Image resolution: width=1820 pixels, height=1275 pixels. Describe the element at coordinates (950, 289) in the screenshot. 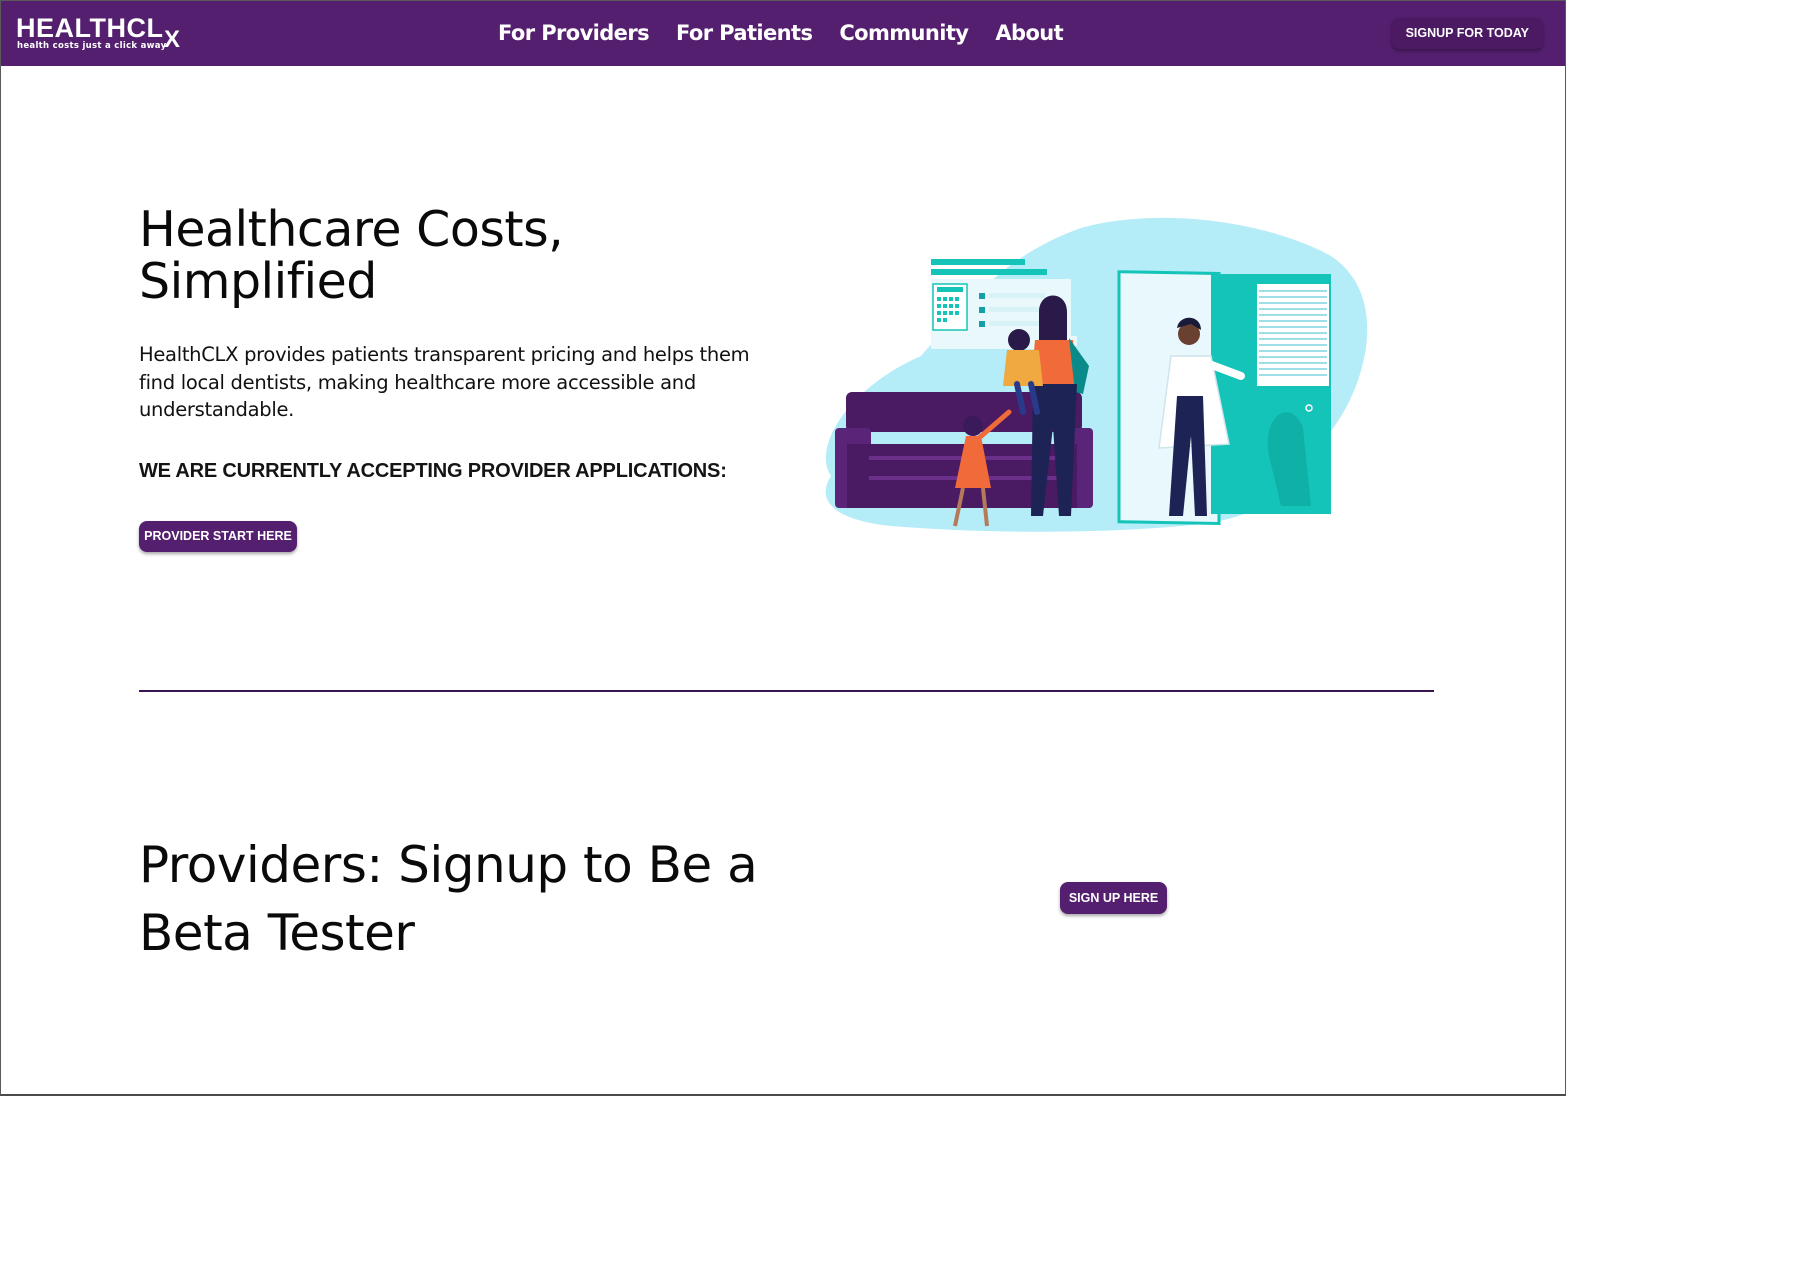

I see `calendar-header` at that location.